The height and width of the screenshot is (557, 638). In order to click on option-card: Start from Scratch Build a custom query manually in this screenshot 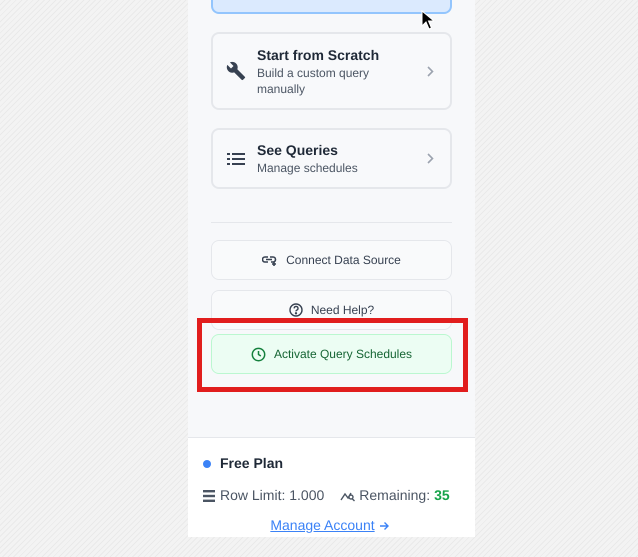, I will do `click(331, 71)`.